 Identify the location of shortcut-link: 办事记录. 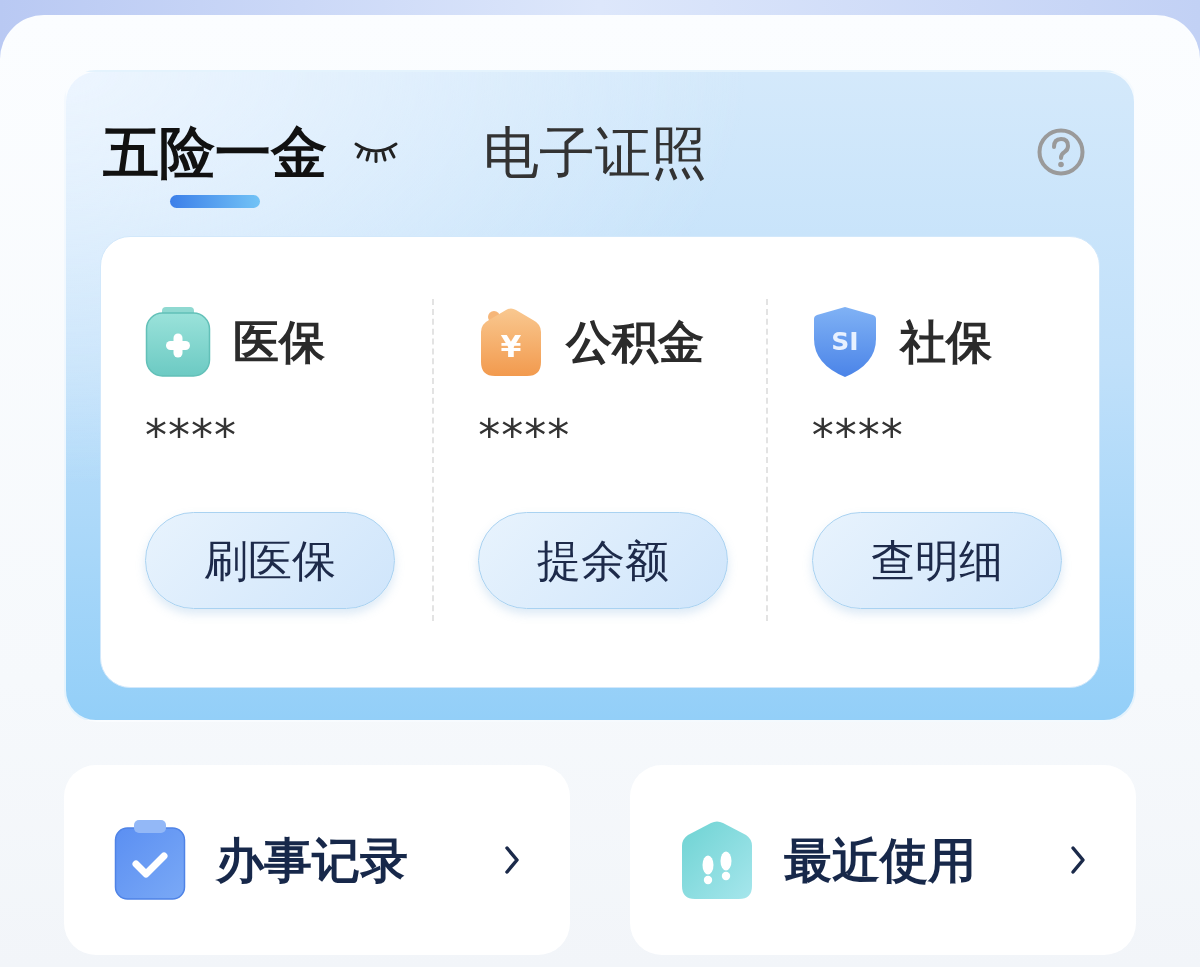
(317, 860).